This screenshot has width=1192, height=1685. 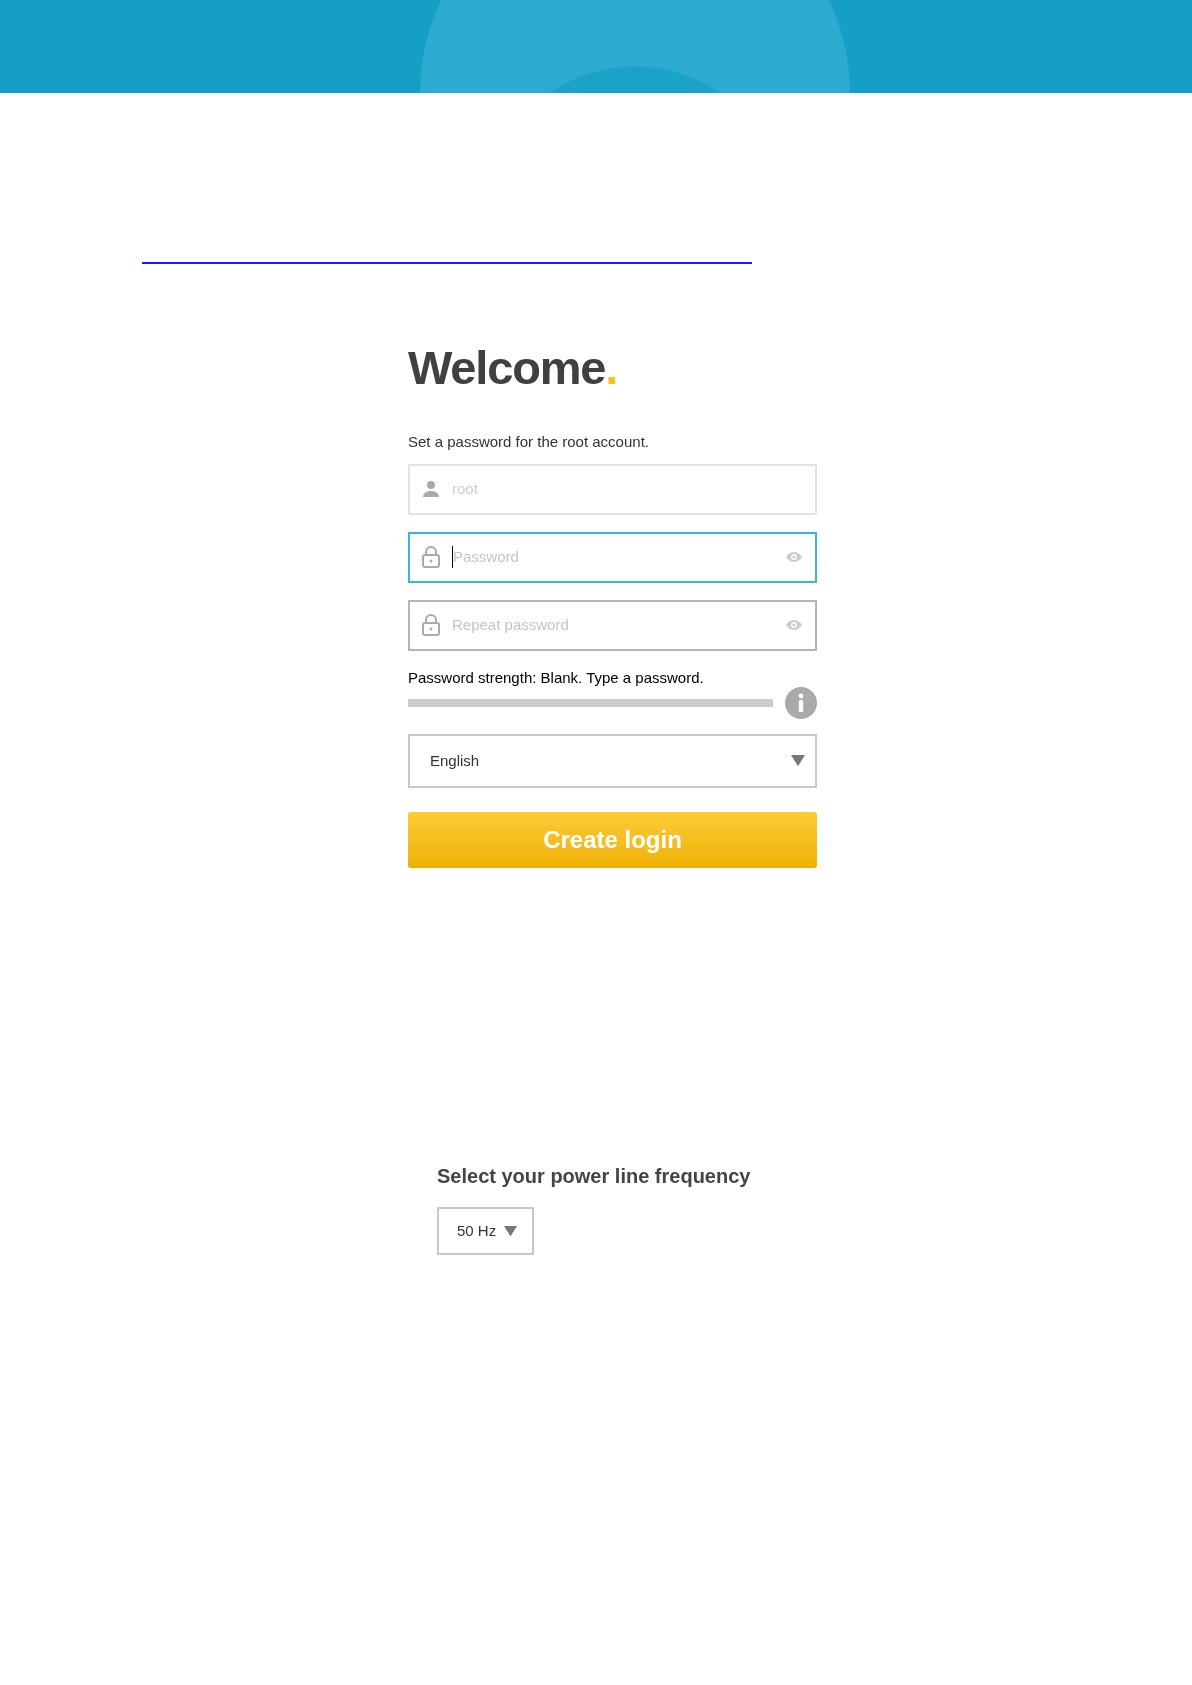 What do you see at coordinates (594, 1176) in the screenshot?
I see `power-line-heading: Select your power line frequency` at bounding box center [594, 1176].